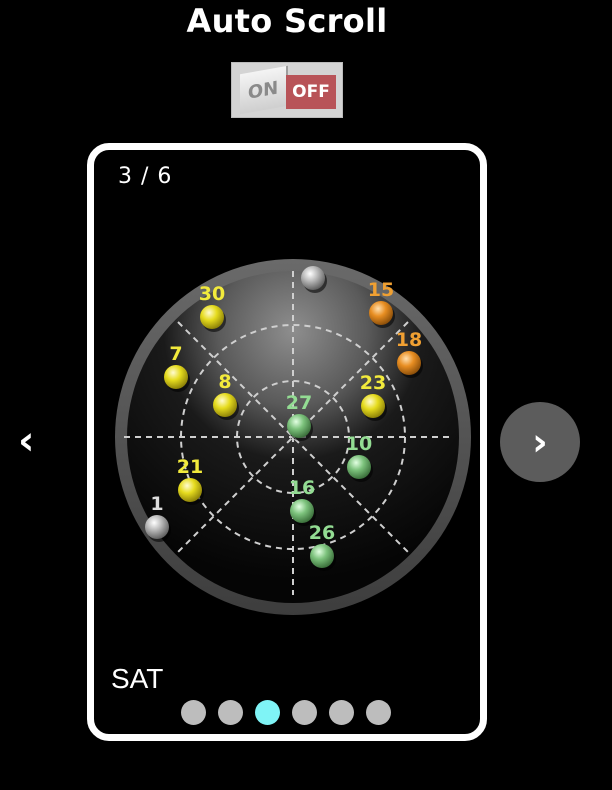  I want to click on previous-slide-icon: ‹, so click(26, 441).